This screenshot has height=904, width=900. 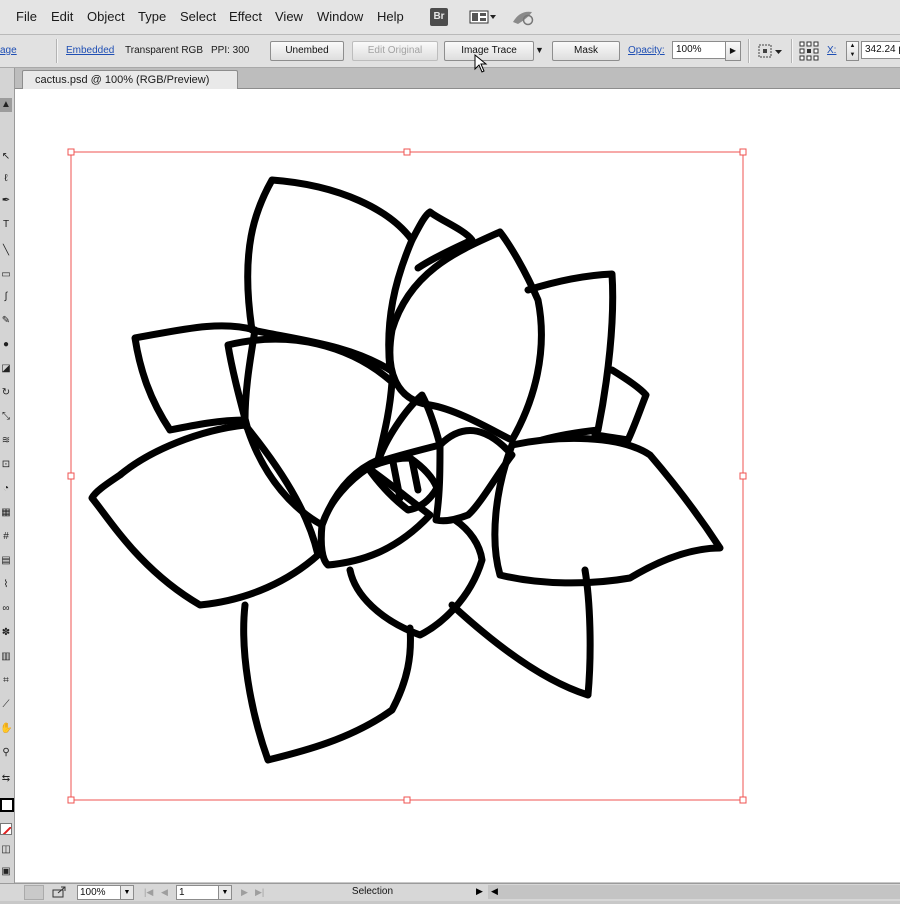 I want to click on image-trace-button: Image Trace, so click(x=489, y=51).